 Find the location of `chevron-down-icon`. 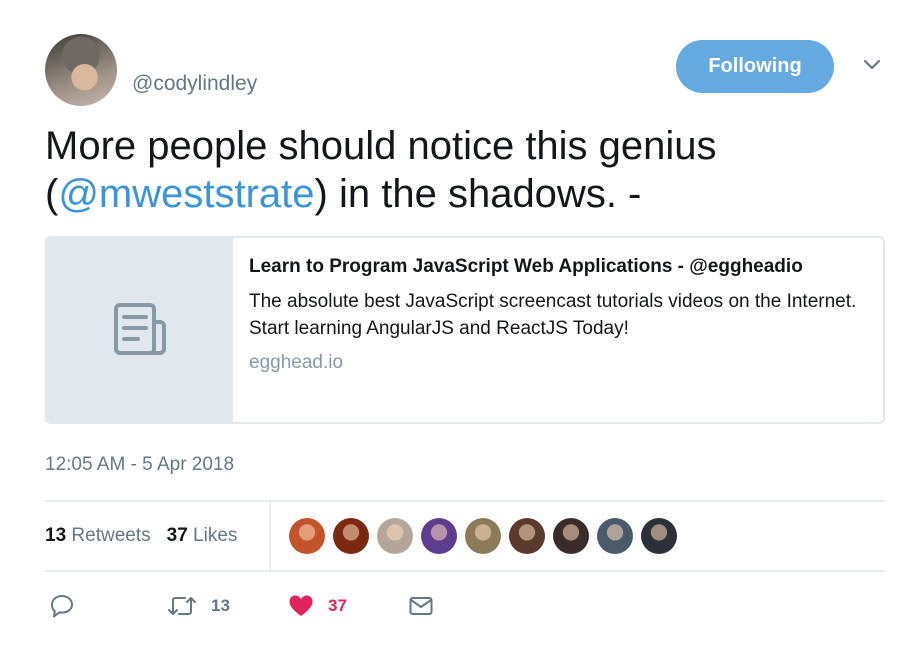

chevron-down-icon is located at coordinates (872, 64).